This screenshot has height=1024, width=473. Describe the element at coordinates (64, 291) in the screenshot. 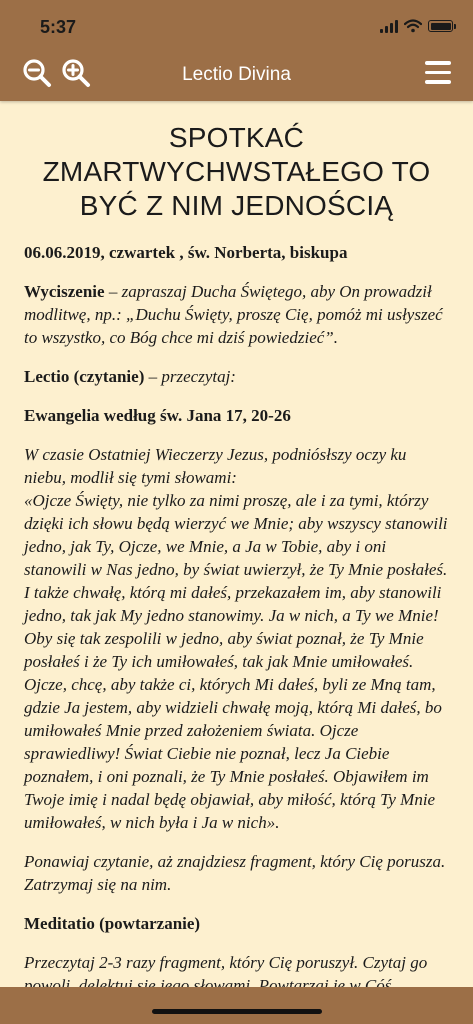

I see `wyciszenie-label: Wyciszenie` at that location.